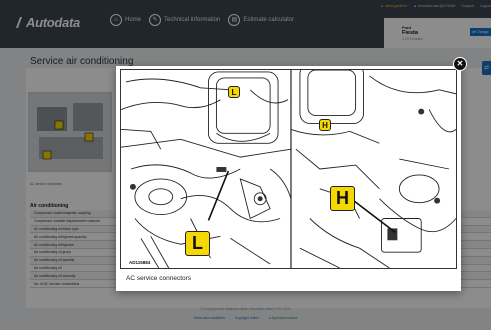  What do you see at coordinates (234, 92) in the screenshot?
I see `low-pressure-small-label: L` at bounding box center [234, 92].